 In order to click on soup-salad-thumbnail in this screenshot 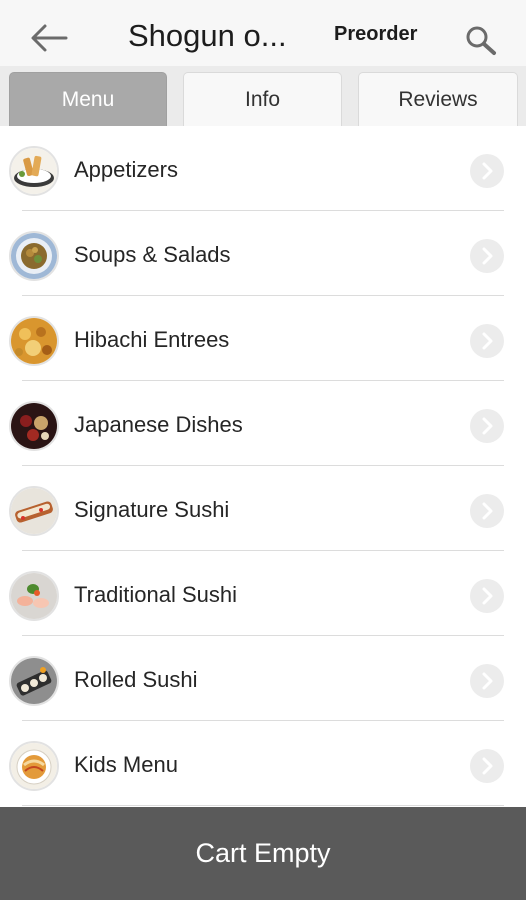, I will do `click(34, 256)`.